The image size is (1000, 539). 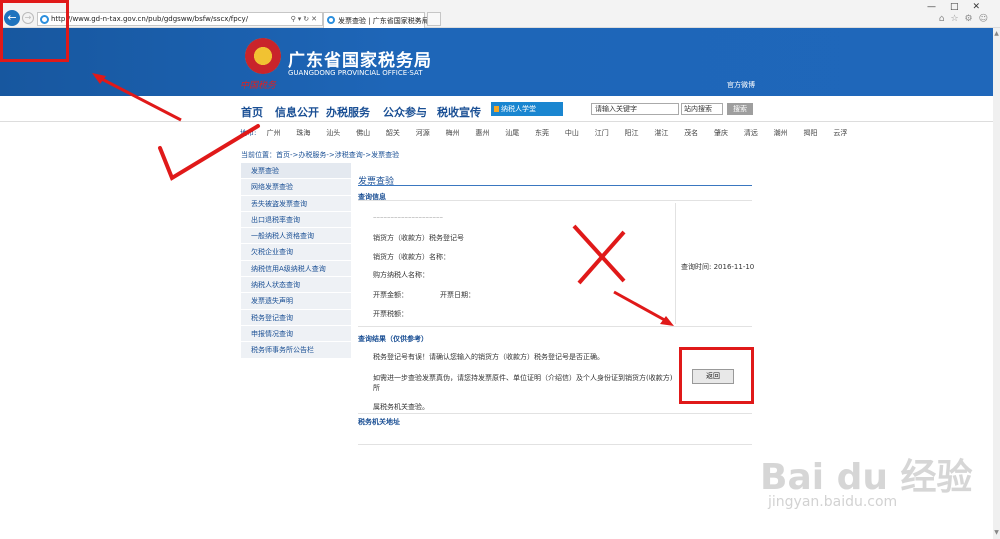 I want to click on taxpayer-school-button: 纳税人学堂, so click(x=527, y=109).